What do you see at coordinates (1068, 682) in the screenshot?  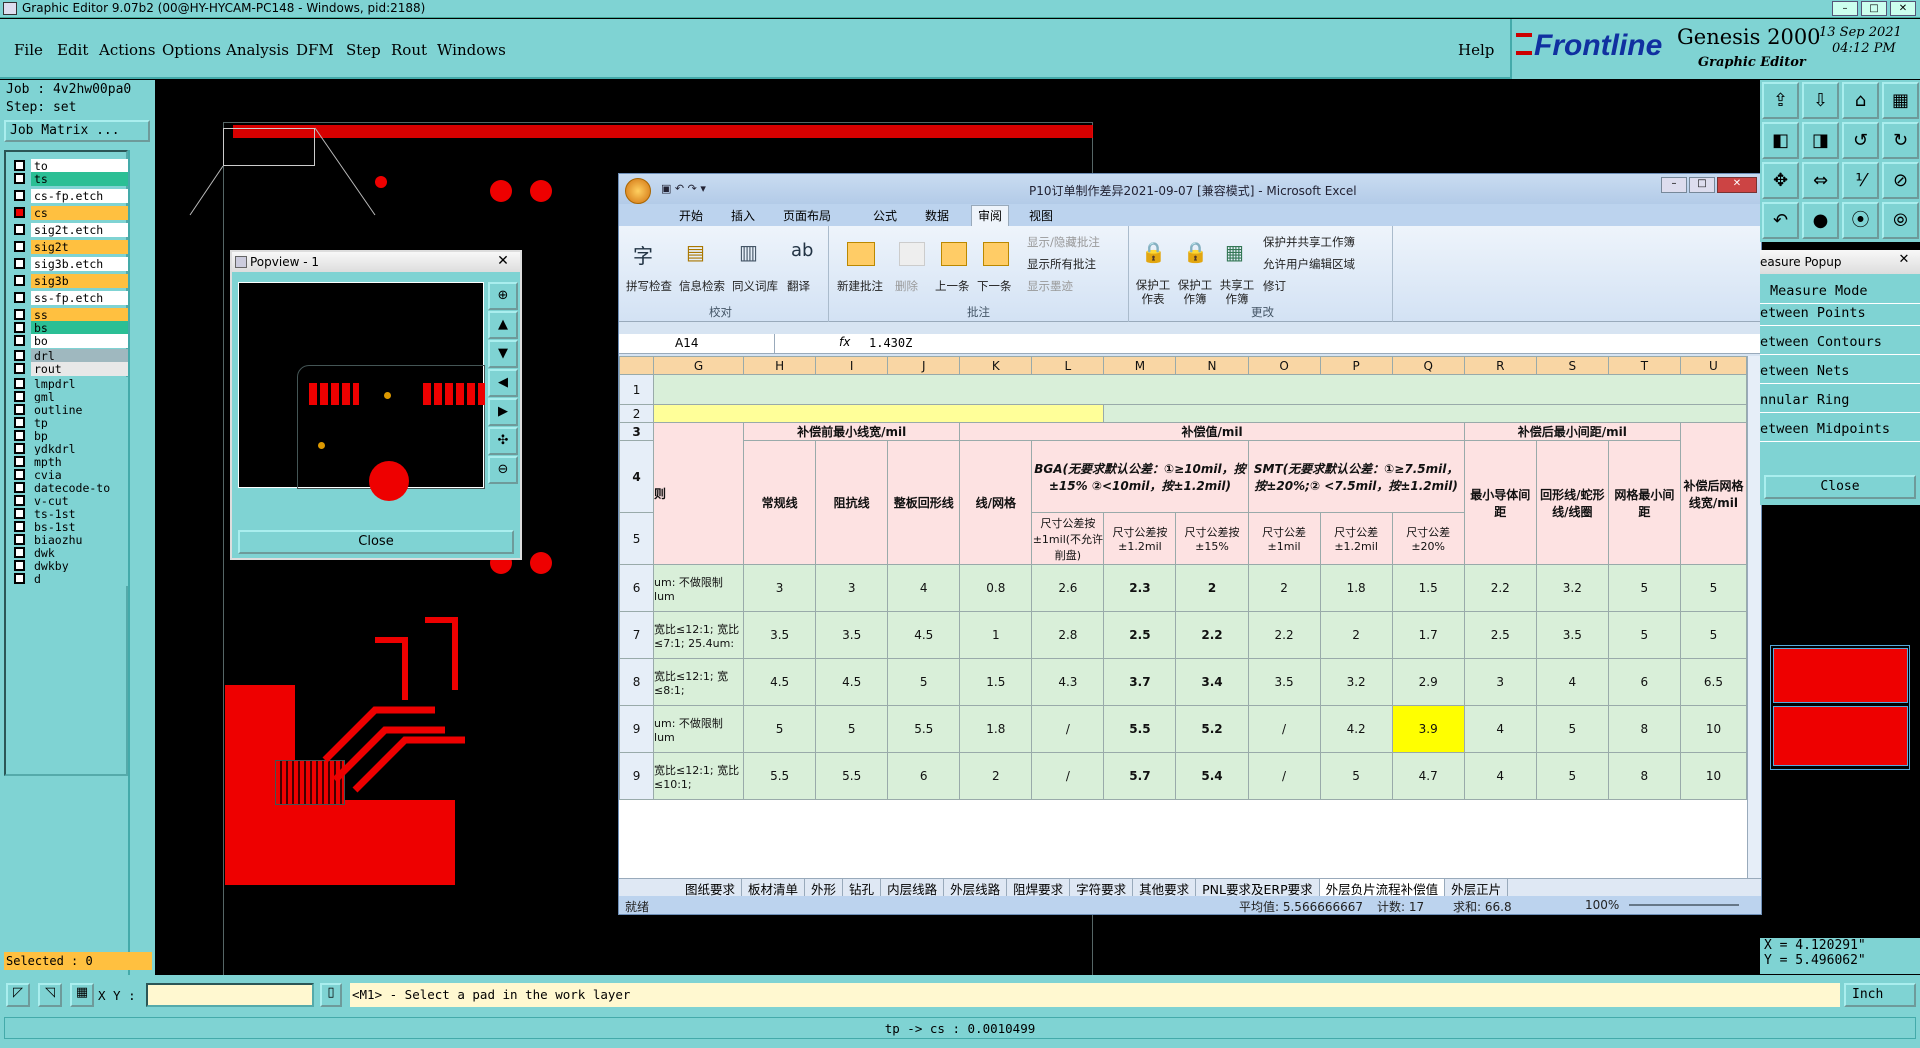 I see `cell: 4.3` at bounding box center [1068, 682].